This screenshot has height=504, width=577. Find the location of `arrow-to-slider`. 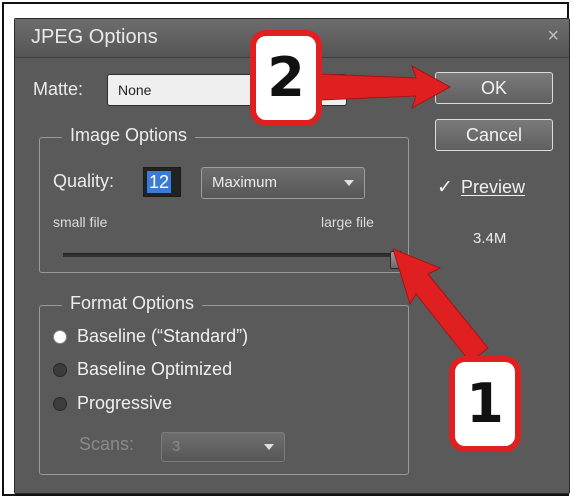

arrow-to-slider is located at coordinates (440, 305).